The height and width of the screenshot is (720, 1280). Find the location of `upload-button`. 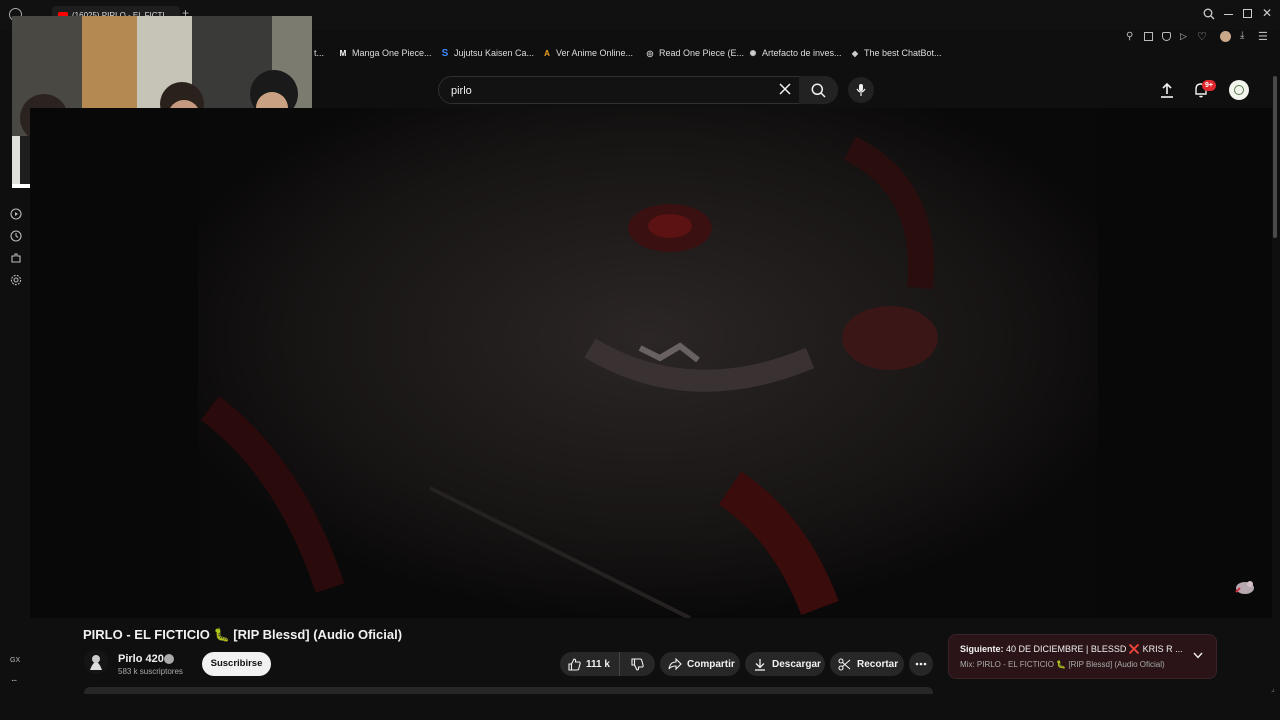

upload-button is located at coordinates (1167, 90).